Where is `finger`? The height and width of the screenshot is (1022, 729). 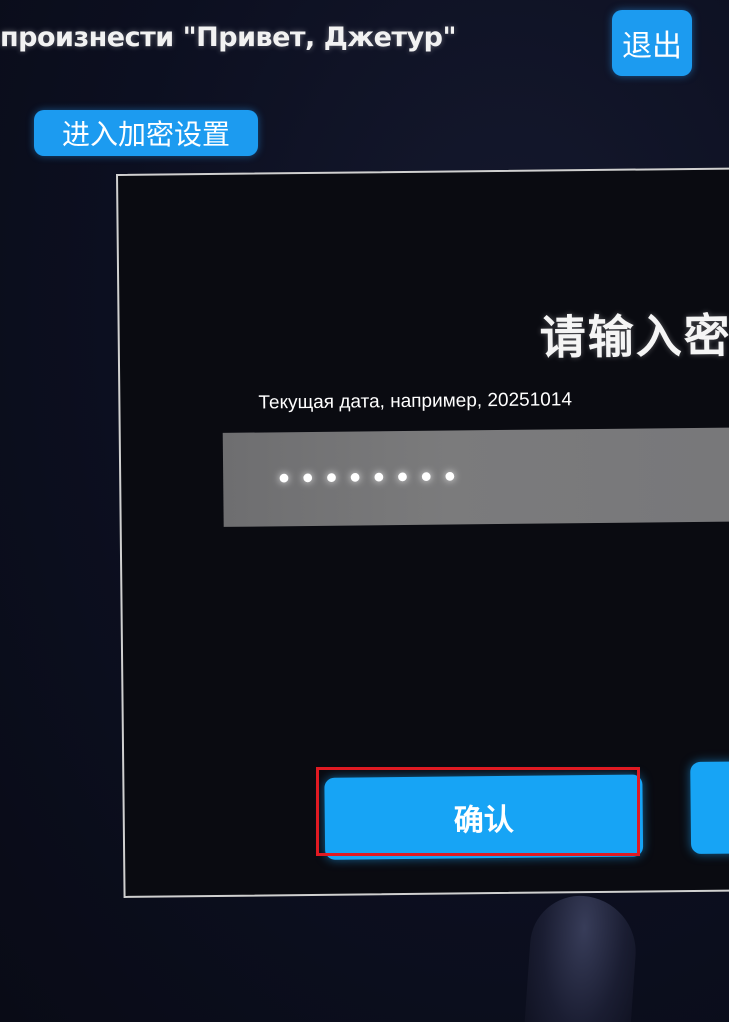
finger is located at coordinates (581, 957).